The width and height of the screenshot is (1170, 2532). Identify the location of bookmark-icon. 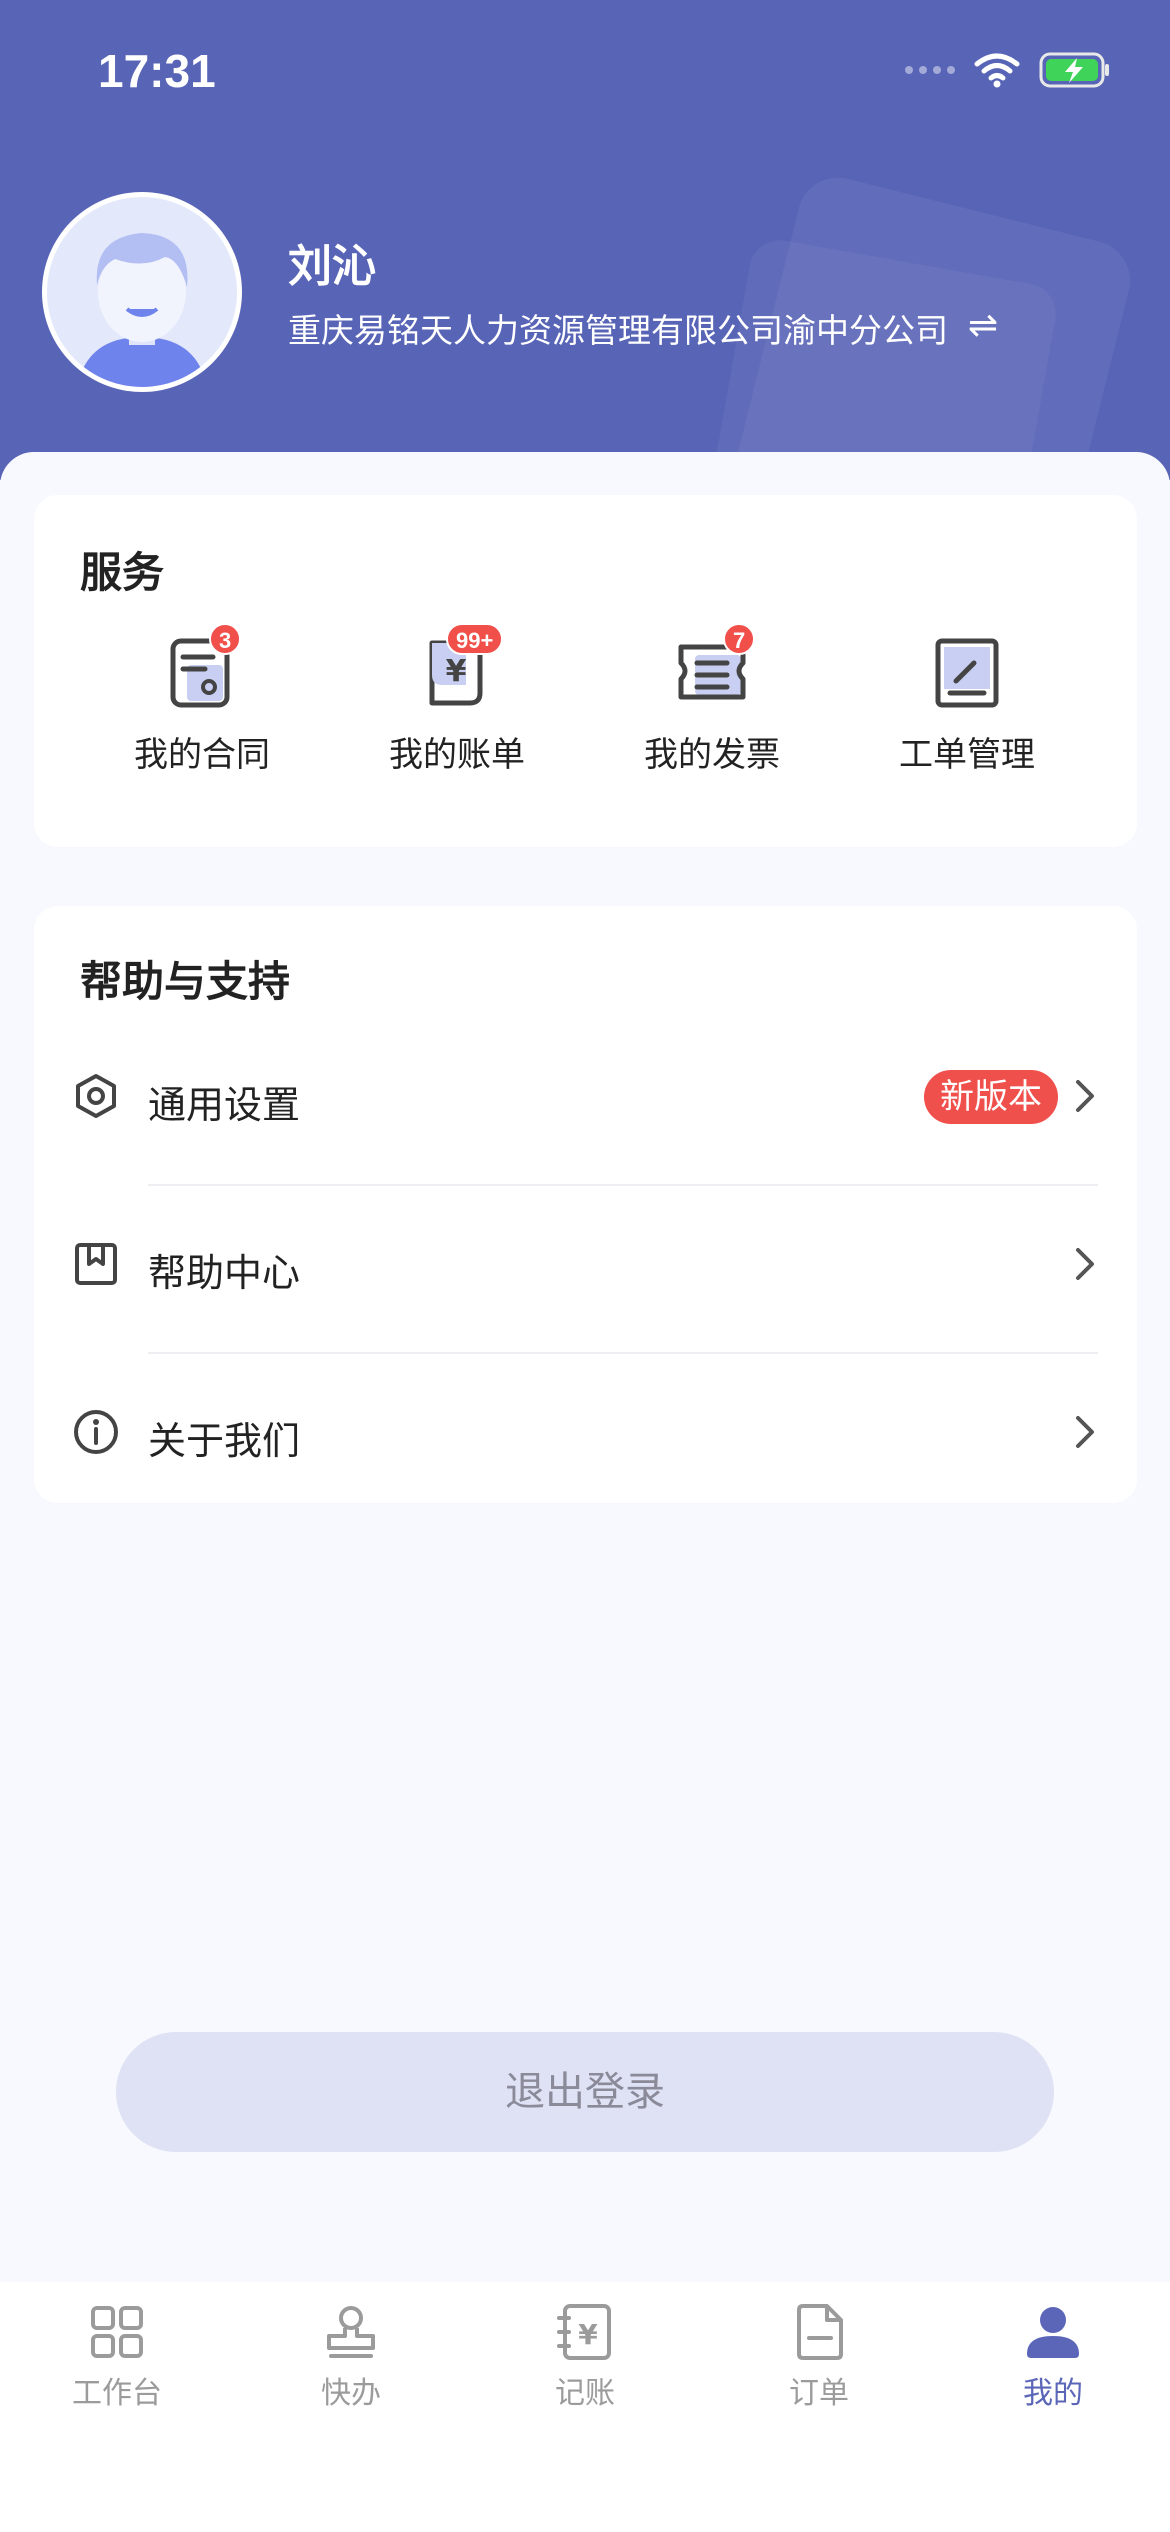
(96, 1264).